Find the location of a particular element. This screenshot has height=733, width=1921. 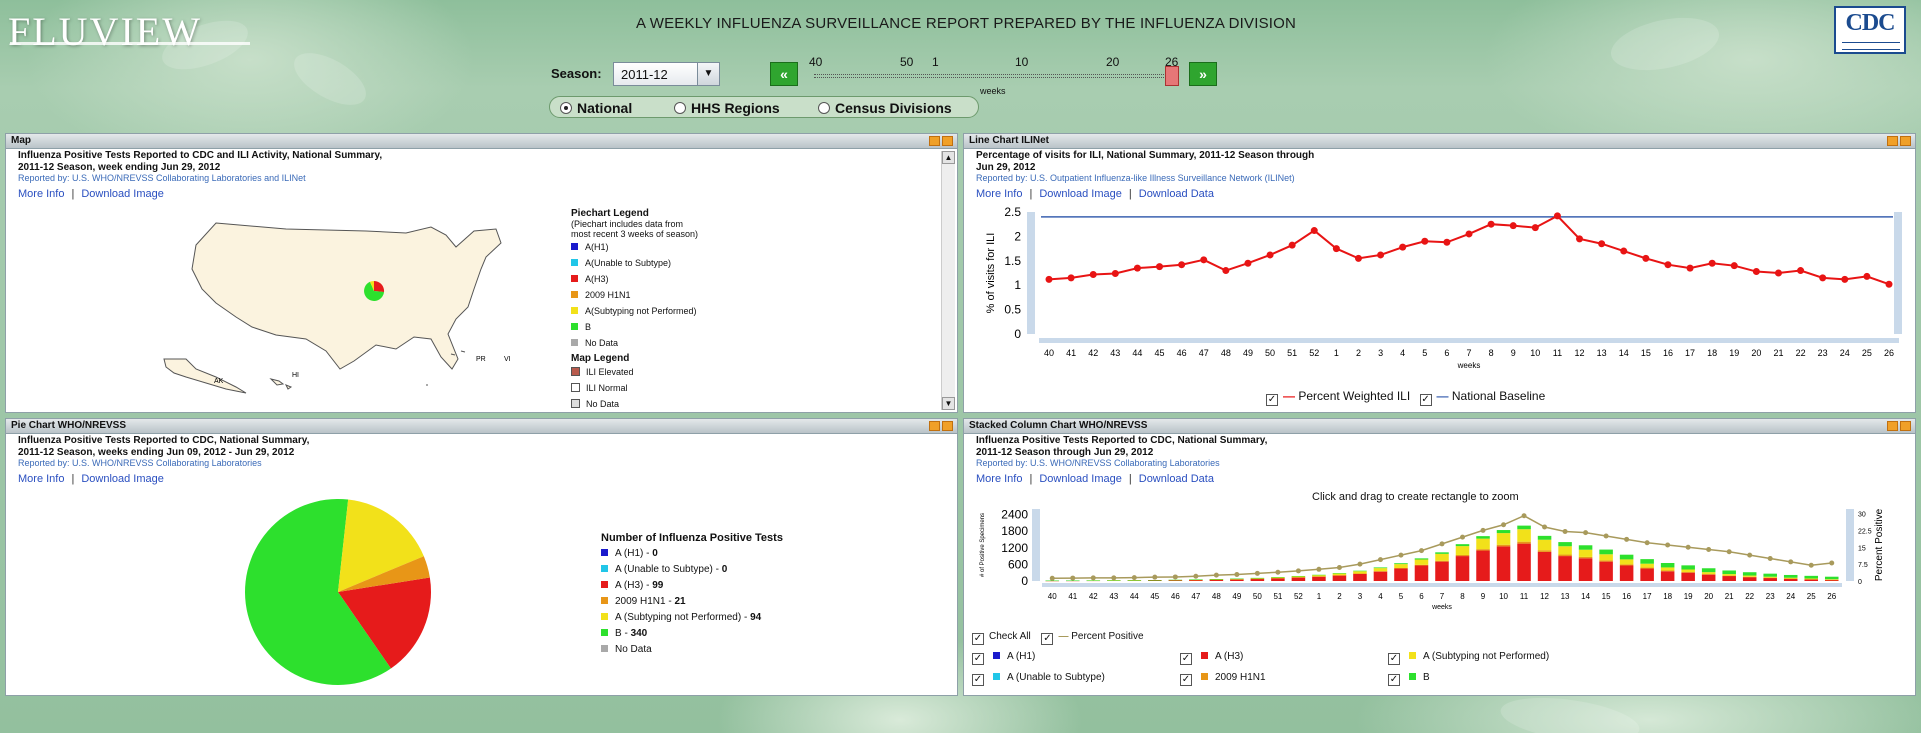

panel-title: Pie Chart WHO/NREVSS is located at coordinates (69, 425).